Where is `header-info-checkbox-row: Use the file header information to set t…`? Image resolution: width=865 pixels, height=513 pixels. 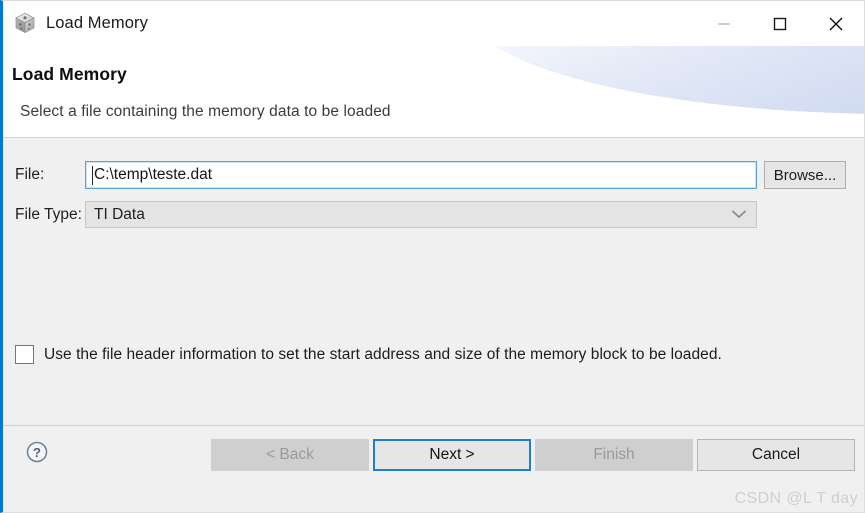
header-info-checkbox-row: Use the file header information to set t… is located at coordinates (368, 354).